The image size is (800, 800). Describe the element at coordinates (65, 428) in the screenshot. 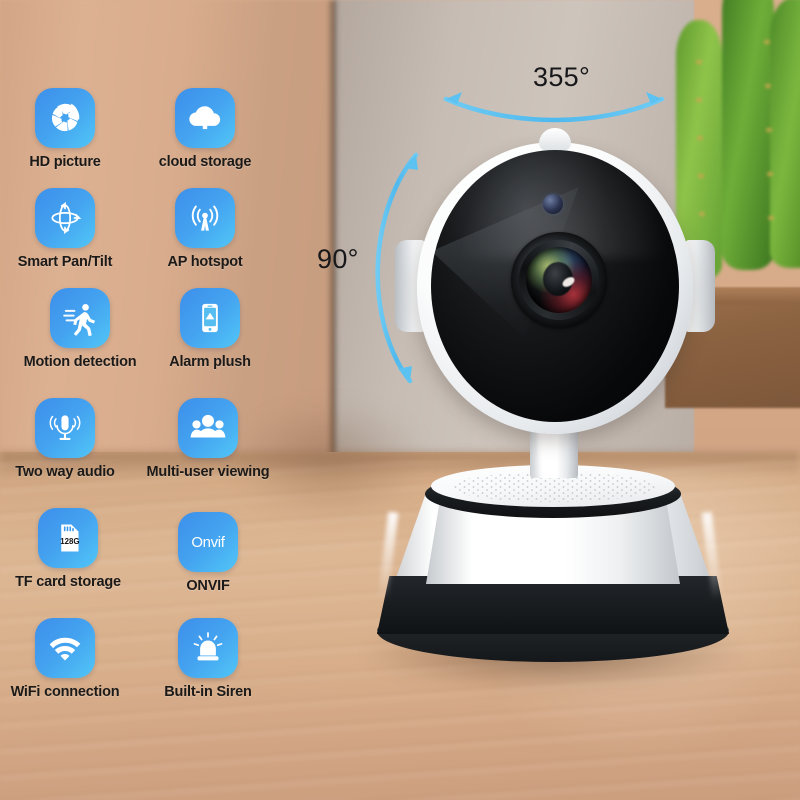

I see `microphone-icon` at that location.